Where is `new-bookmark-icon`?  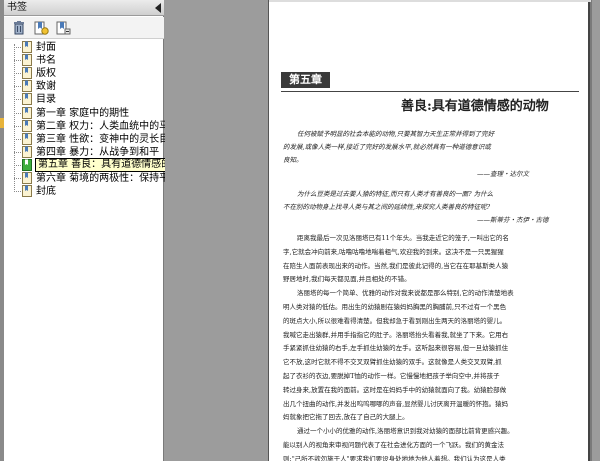 new-bookmark-icon is located at coordinates (41, 28).